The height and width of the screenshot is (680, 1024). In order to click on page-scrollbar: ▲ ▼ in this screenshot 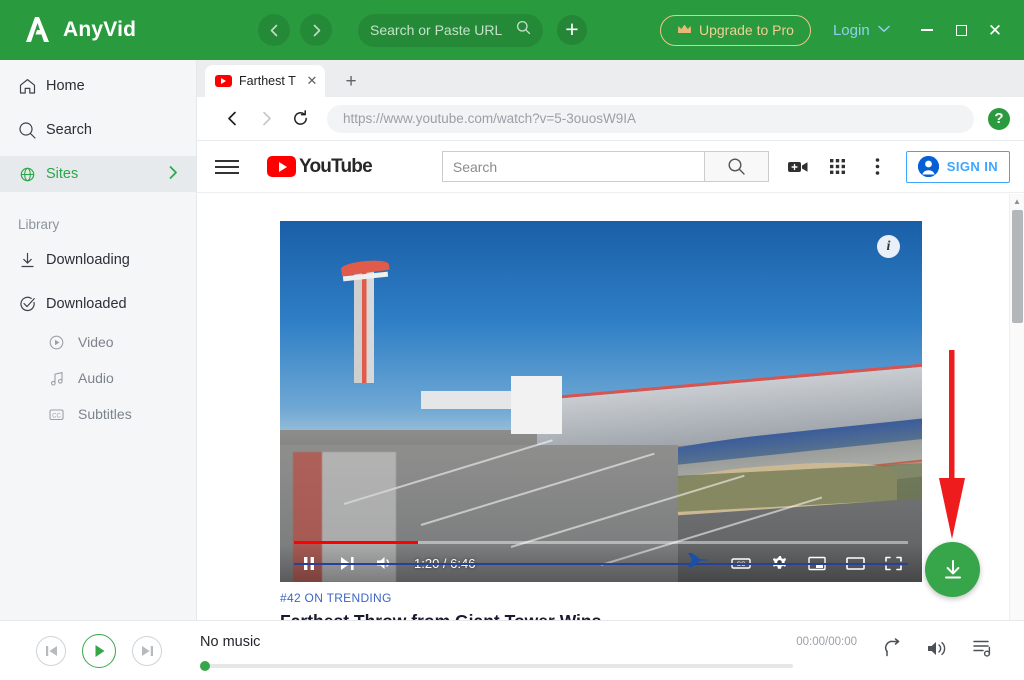, I will do `click(1016, 437)`.